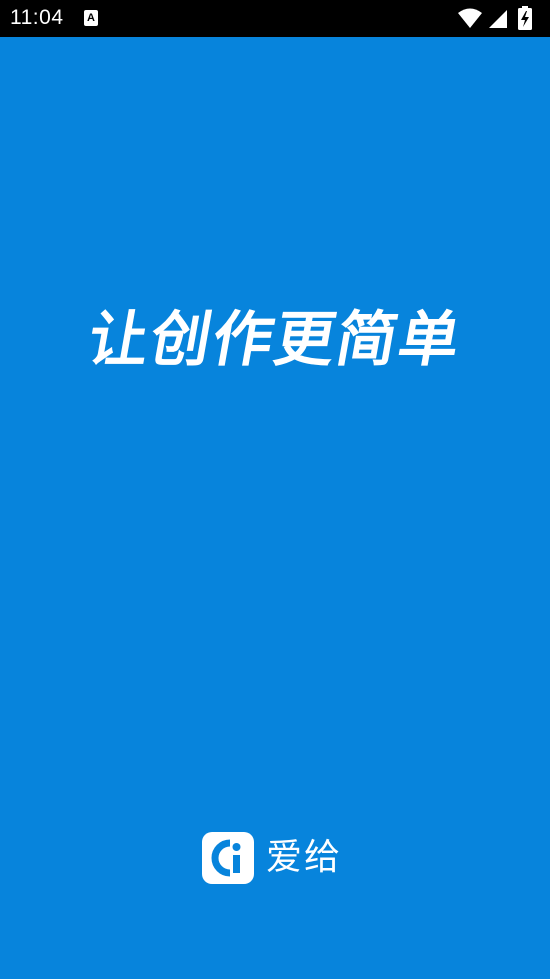  What do you see at coordinates (228, 858) in the screenshot?
I see `aigei-logo-icon` at bounding box center [228, 858].